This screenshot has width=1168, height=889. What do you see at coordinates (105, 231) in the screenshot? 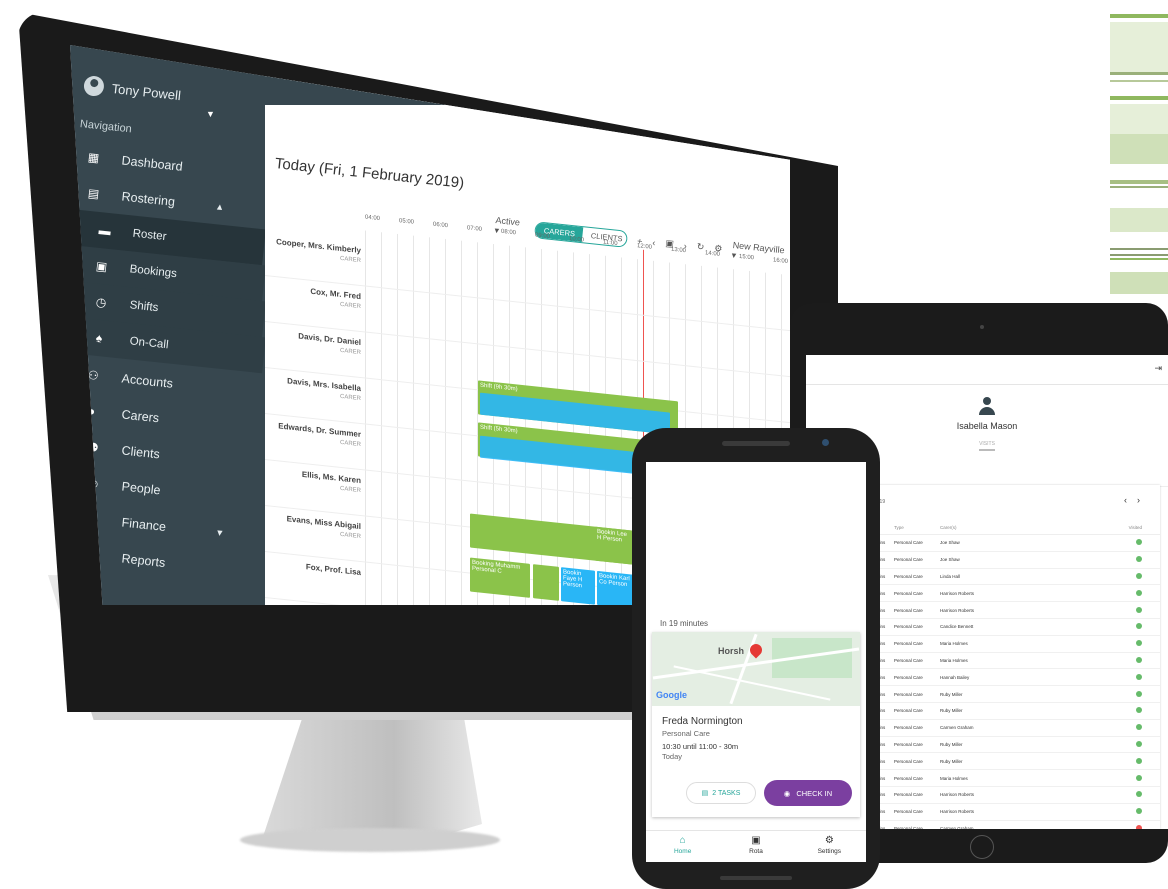
I see `roster-icon: ▬` at bounding box center [105, 231].